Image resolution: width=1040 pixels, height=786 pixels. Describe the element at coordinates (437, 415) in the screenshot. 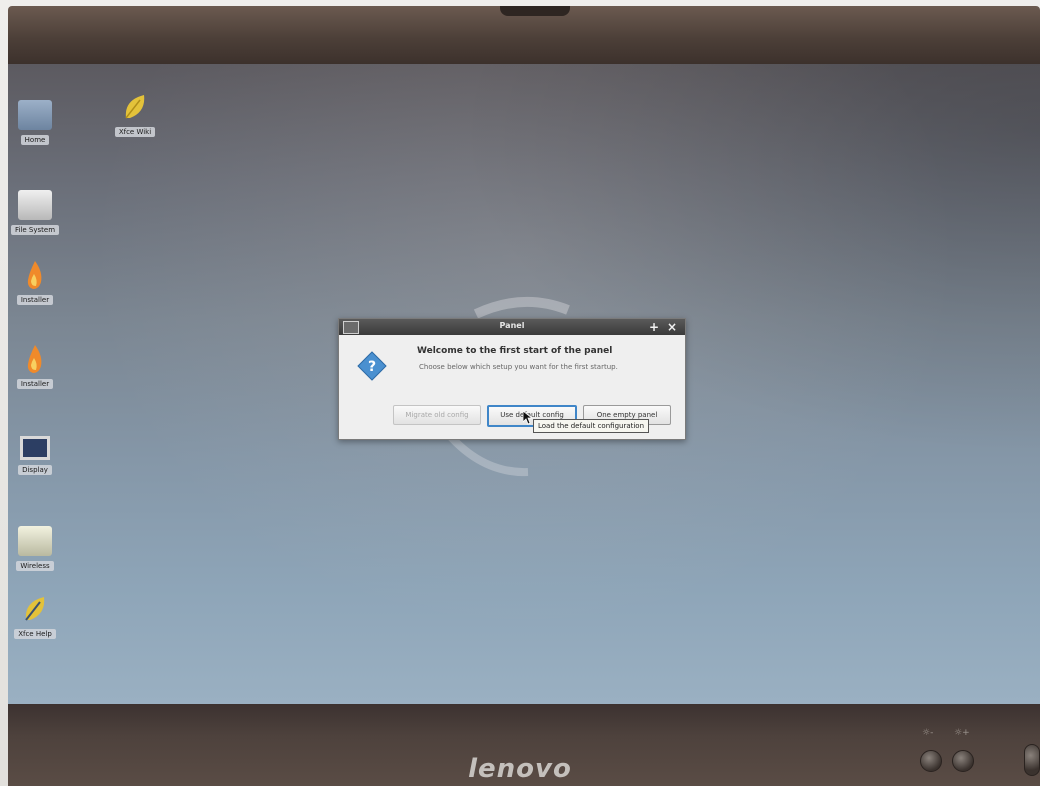

I see `migrate-old-config-button: Migrate old config` at that location.